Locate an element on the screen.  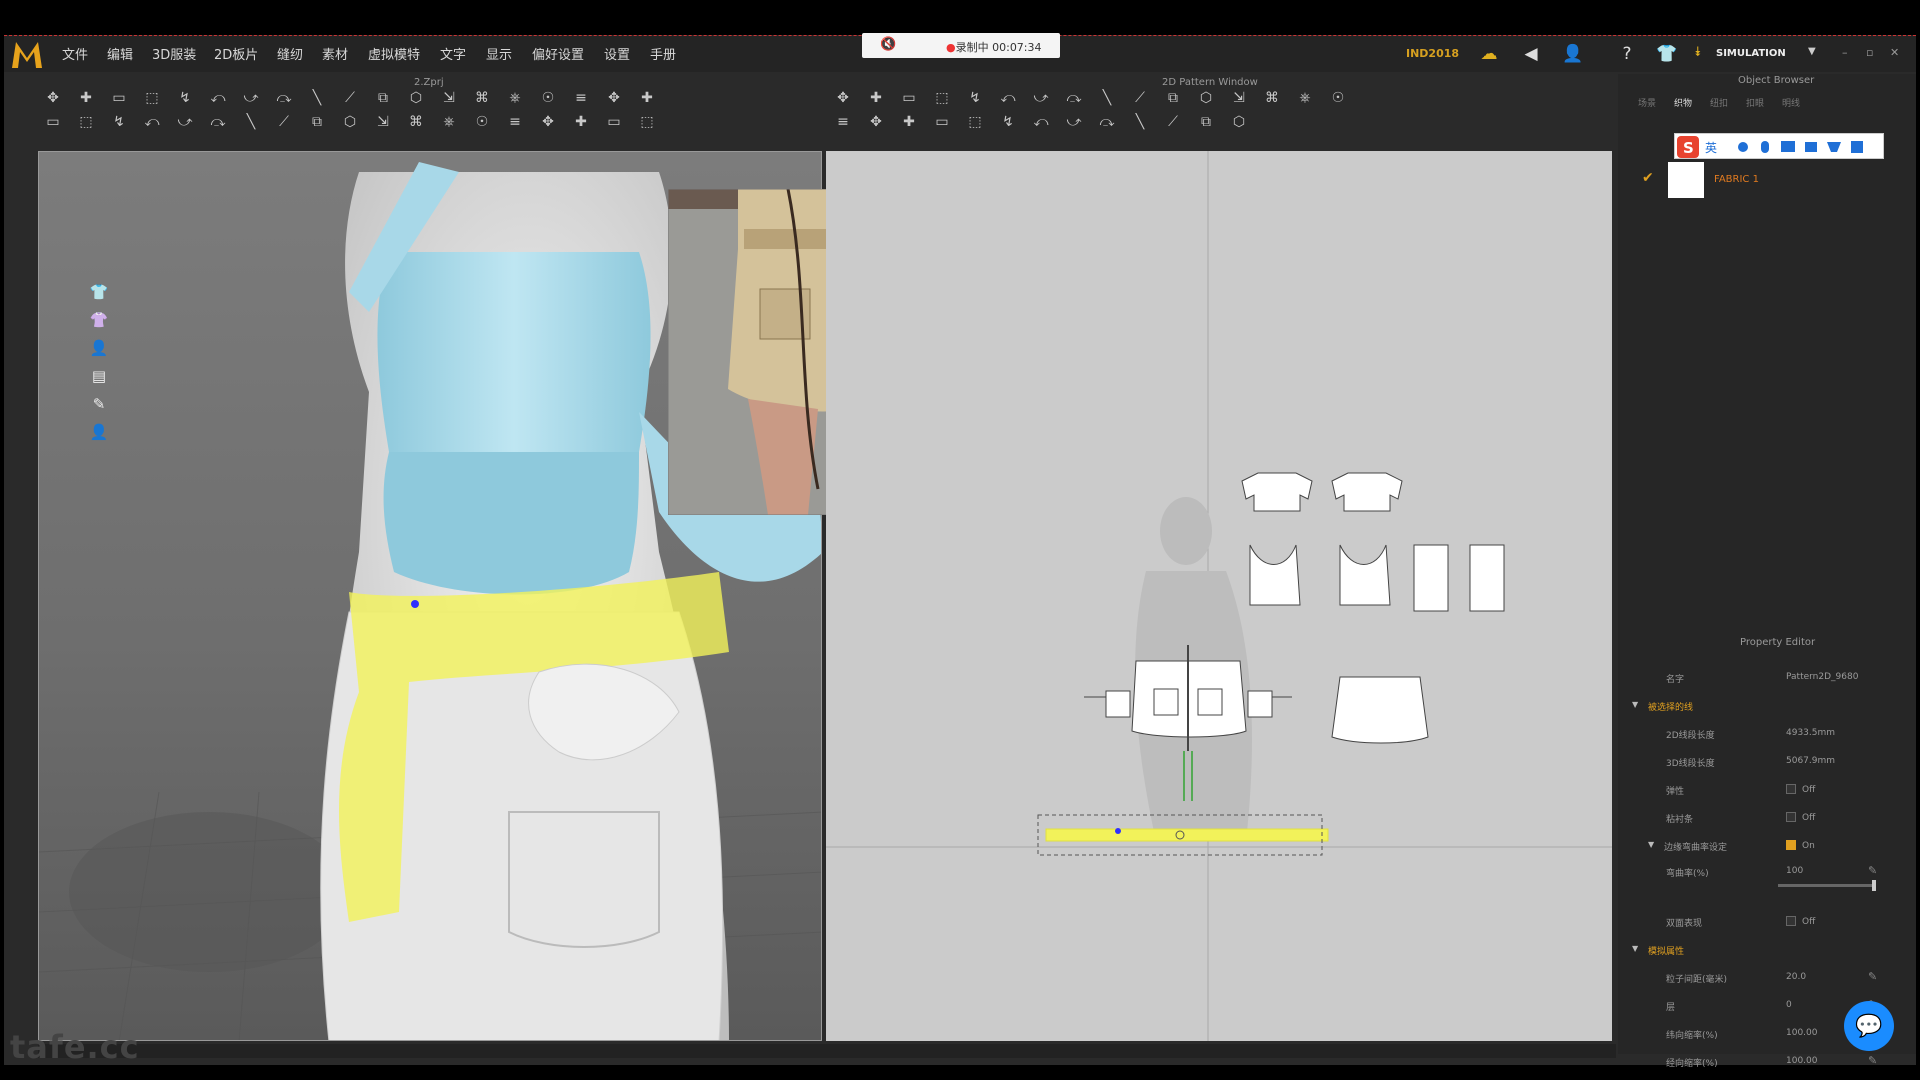
box-select-icon: ⬚ is located at coordinates (86, 122).